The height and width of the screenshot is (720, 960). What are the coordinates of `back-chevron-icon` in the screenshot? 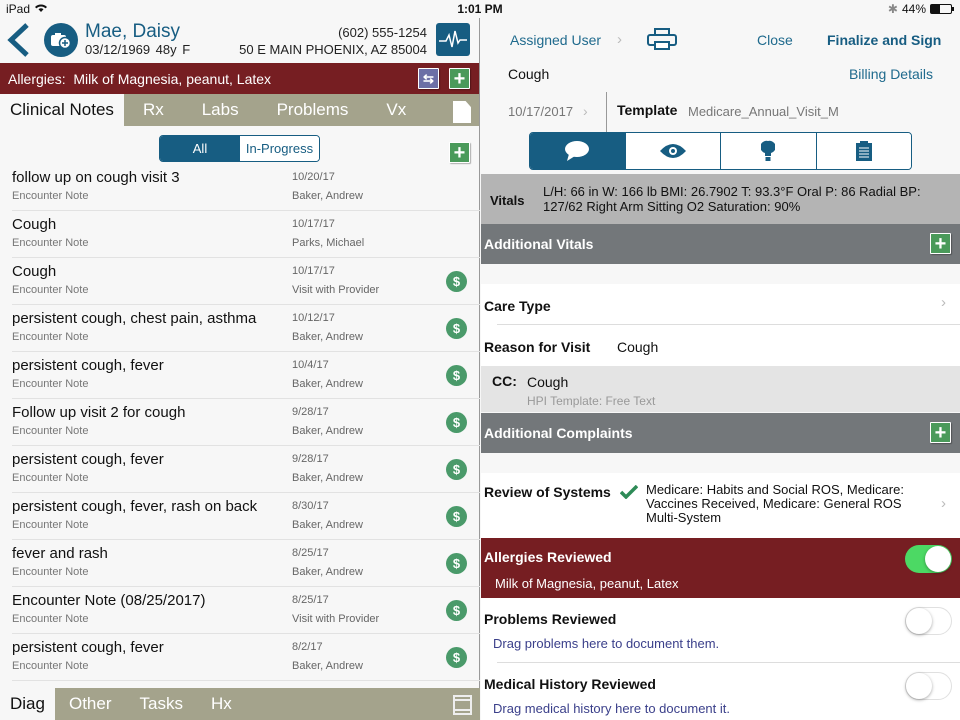 It's located at (19, 40).